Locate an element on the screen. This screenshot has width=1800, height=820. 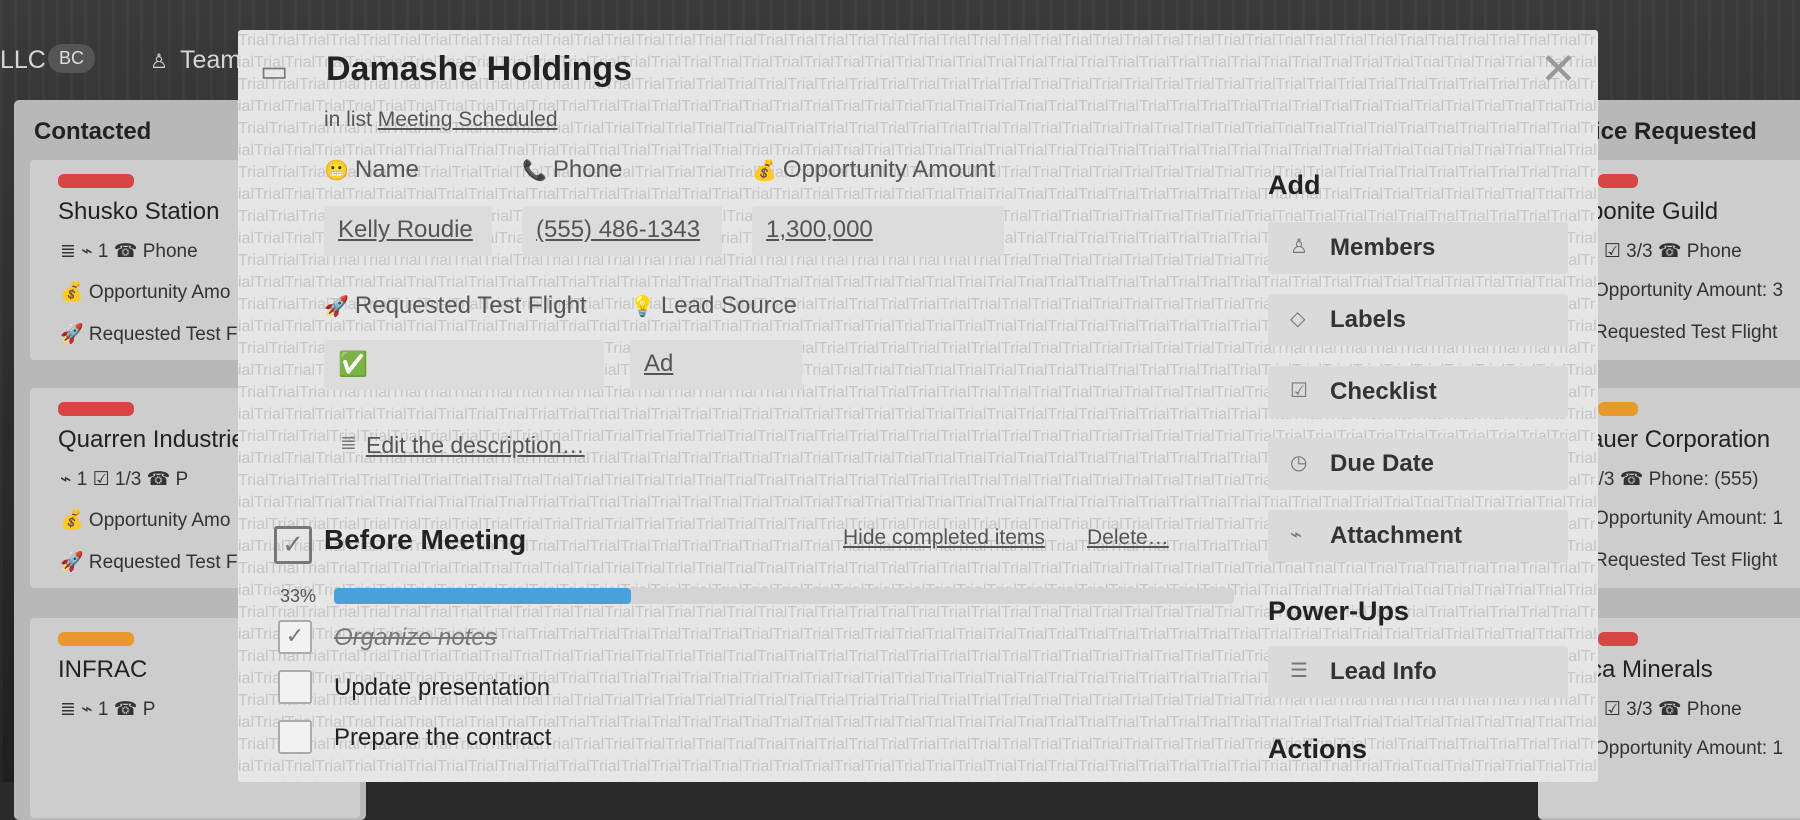
field-value: Ad is located at coordinates (659, 363).